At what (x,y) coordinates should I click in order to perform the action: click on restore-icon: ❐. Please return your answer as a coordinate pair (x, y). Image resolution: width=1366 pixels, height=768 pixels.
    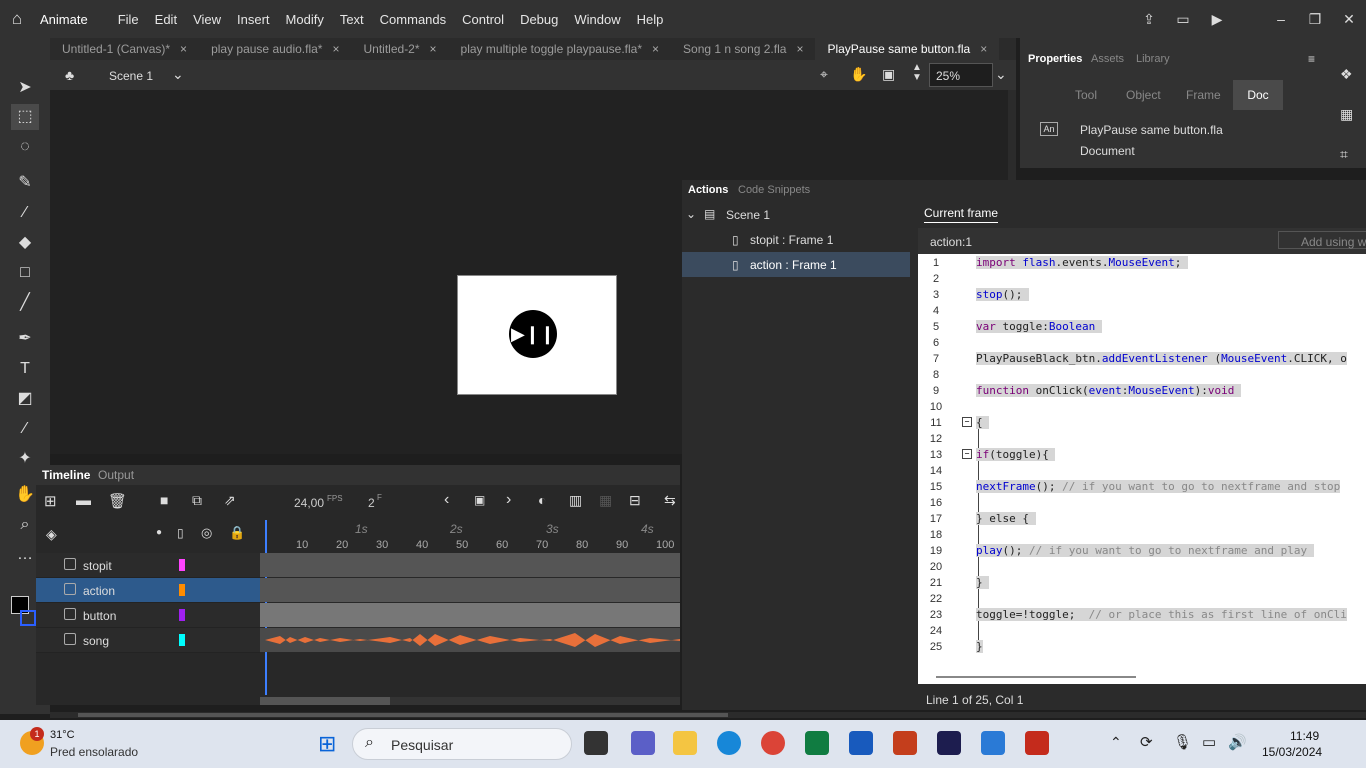
    Looking at the image, I should click on (1315, 19).